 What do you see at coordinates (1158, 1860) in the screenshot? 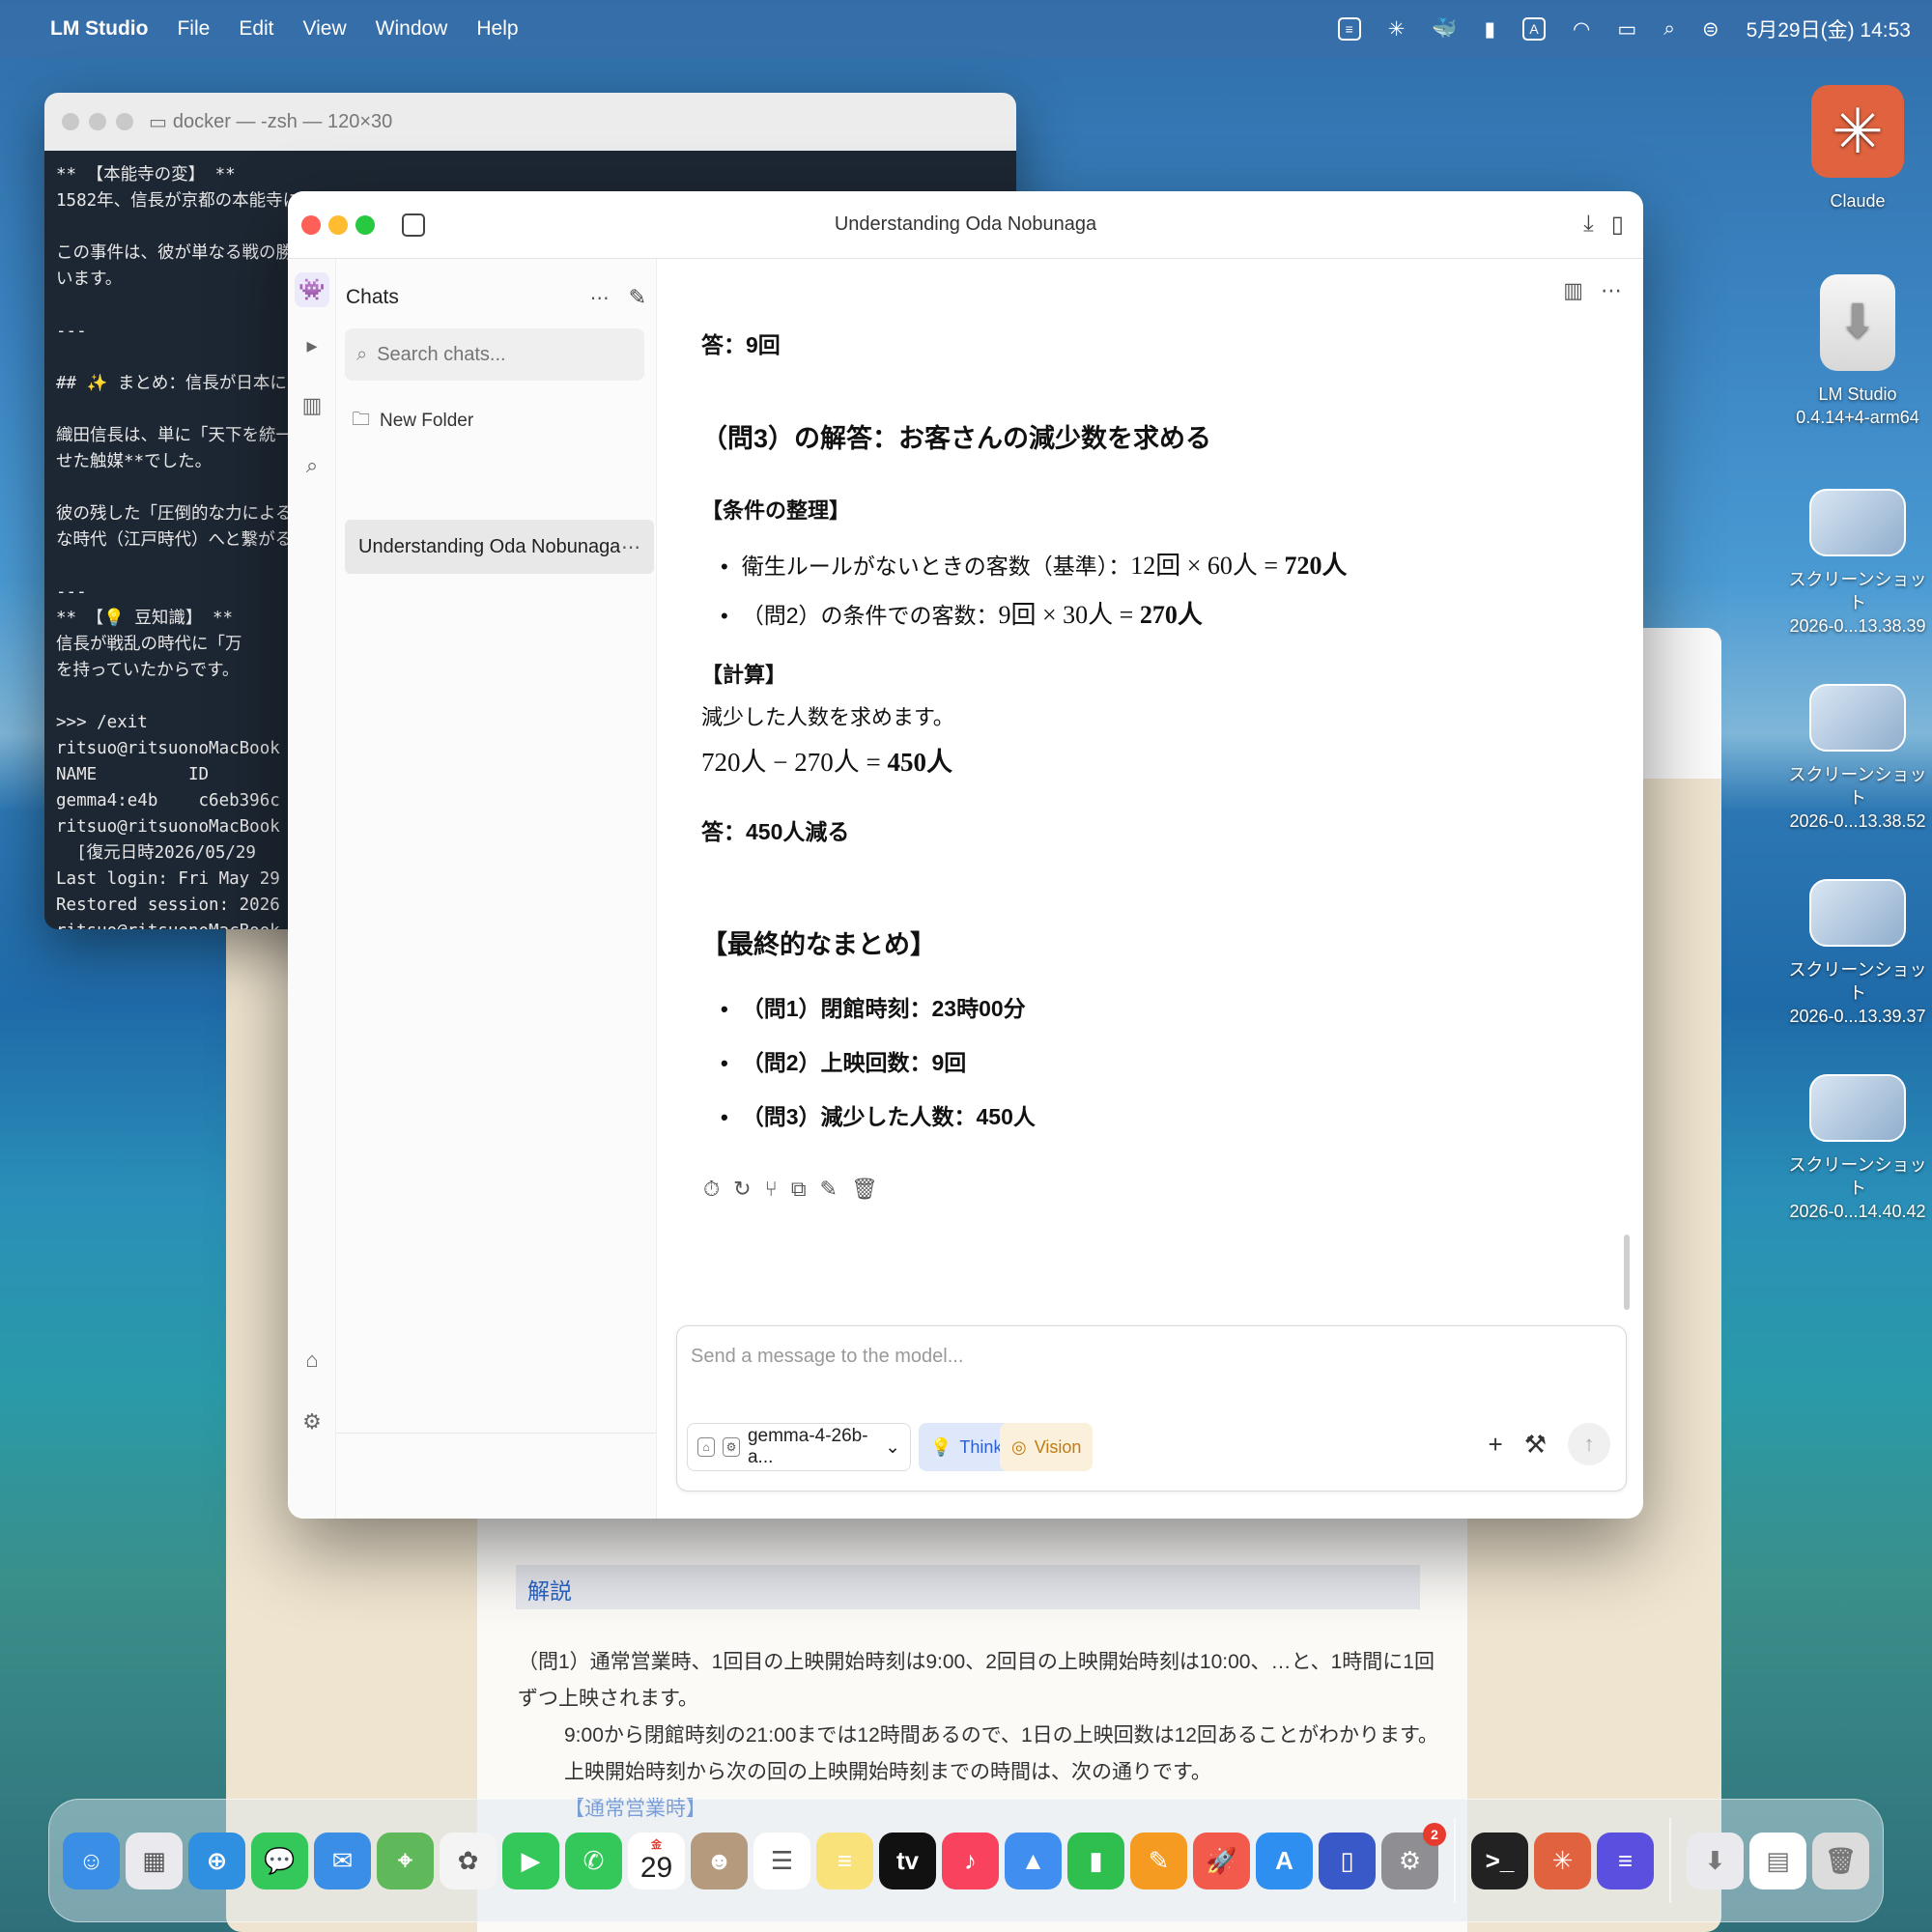
I see `dock-pages-icon: ✎` at bounding box center [1158, 1860].